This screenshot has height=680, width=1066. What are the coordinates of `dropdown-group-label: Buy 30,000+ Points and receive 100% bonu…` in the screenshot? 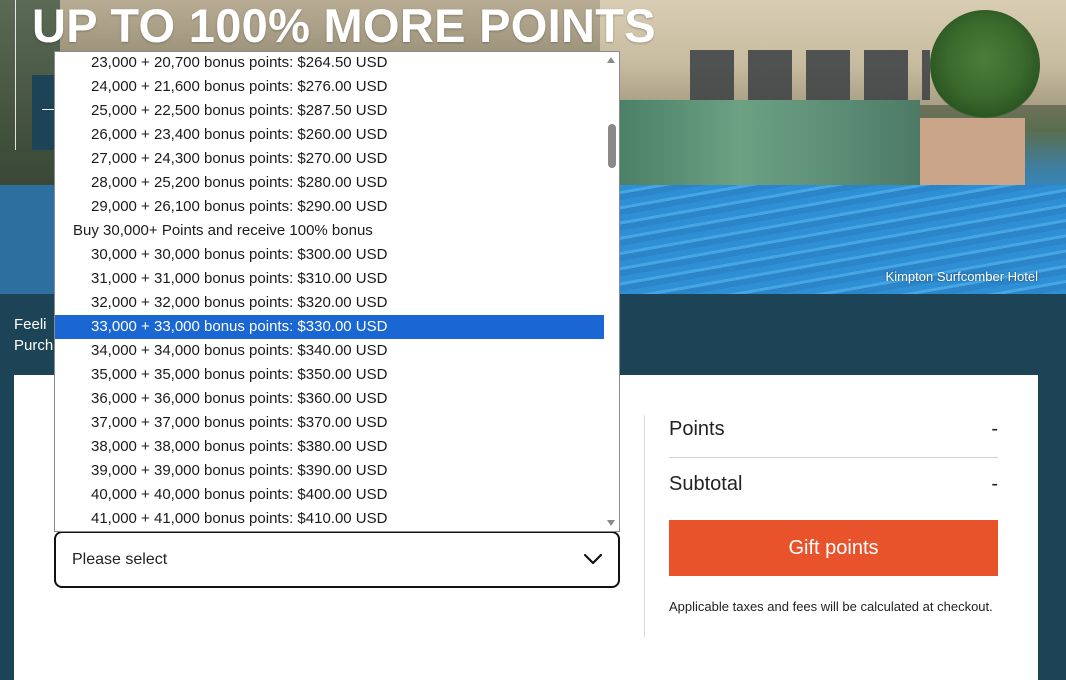 It's located at (223, 230).